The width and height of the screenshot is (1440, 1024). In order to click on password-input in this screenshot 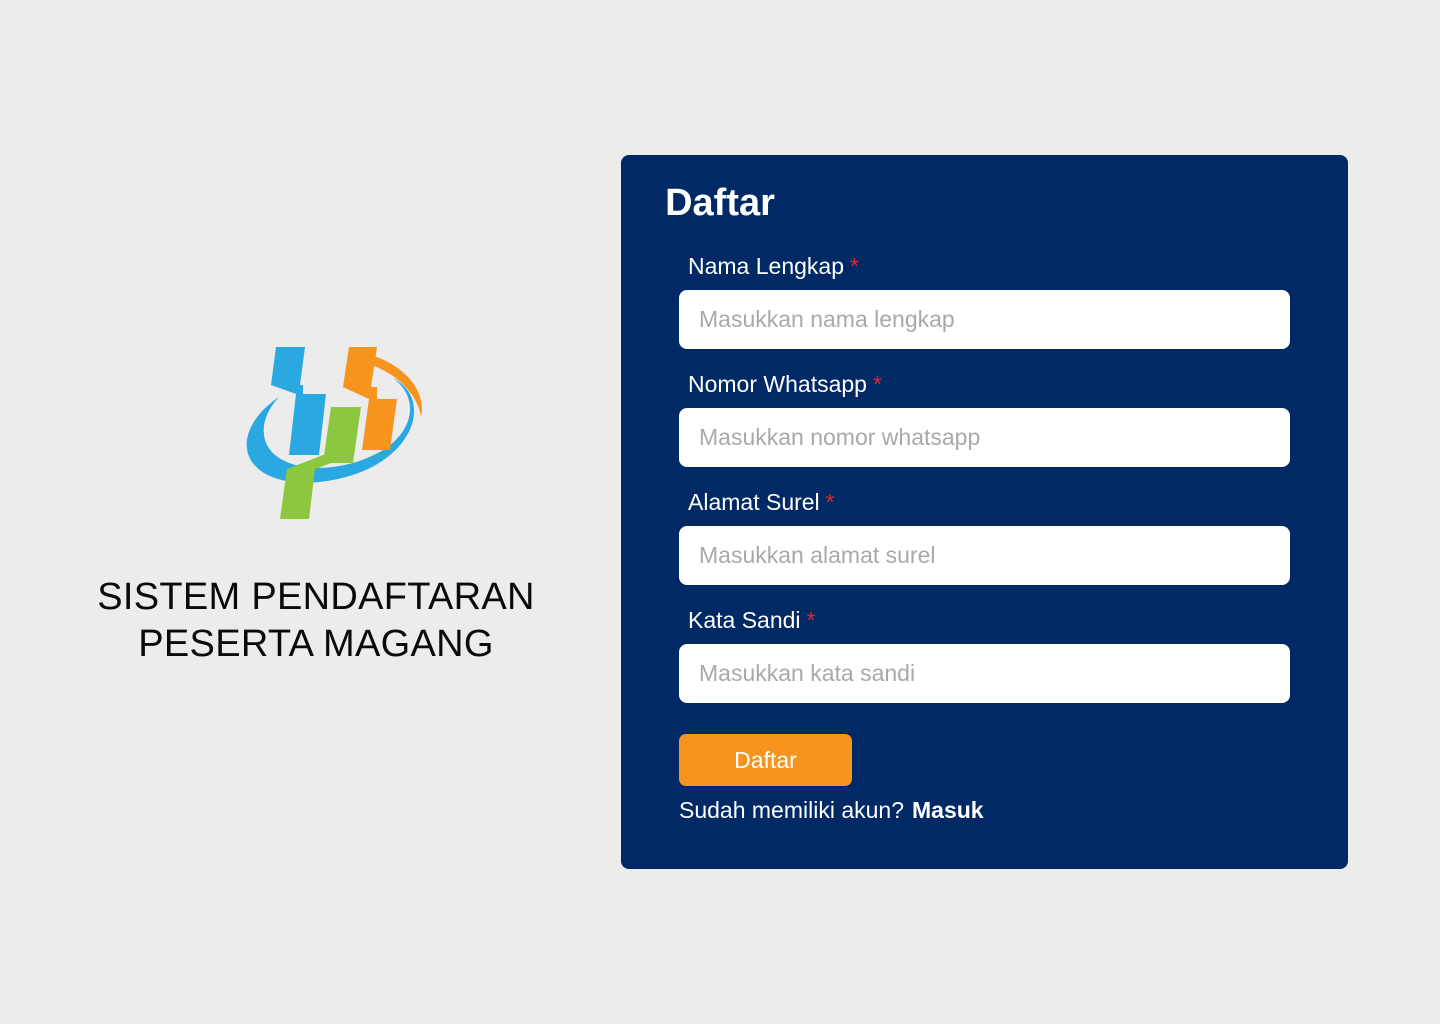, I will do `click(984, 673)`.